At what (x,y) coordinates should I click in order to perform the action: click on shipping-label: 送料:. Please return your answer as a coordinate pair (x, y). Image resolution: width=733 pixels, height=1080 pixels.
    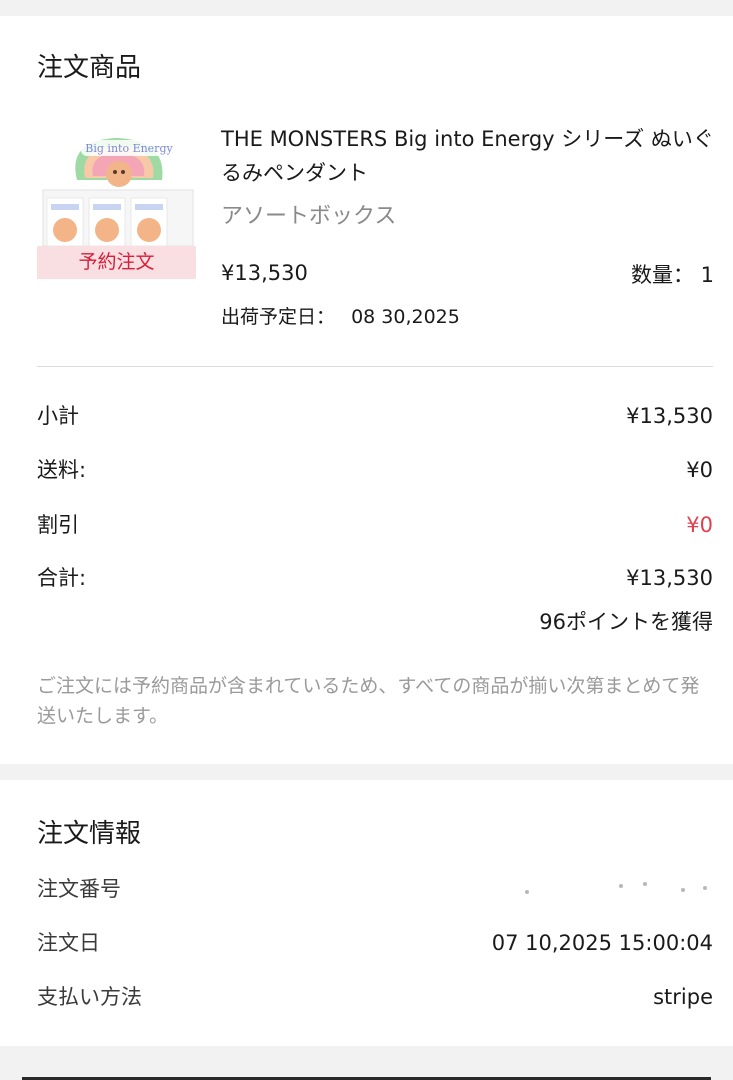
    Looking at the image, I should click on (62, 470).